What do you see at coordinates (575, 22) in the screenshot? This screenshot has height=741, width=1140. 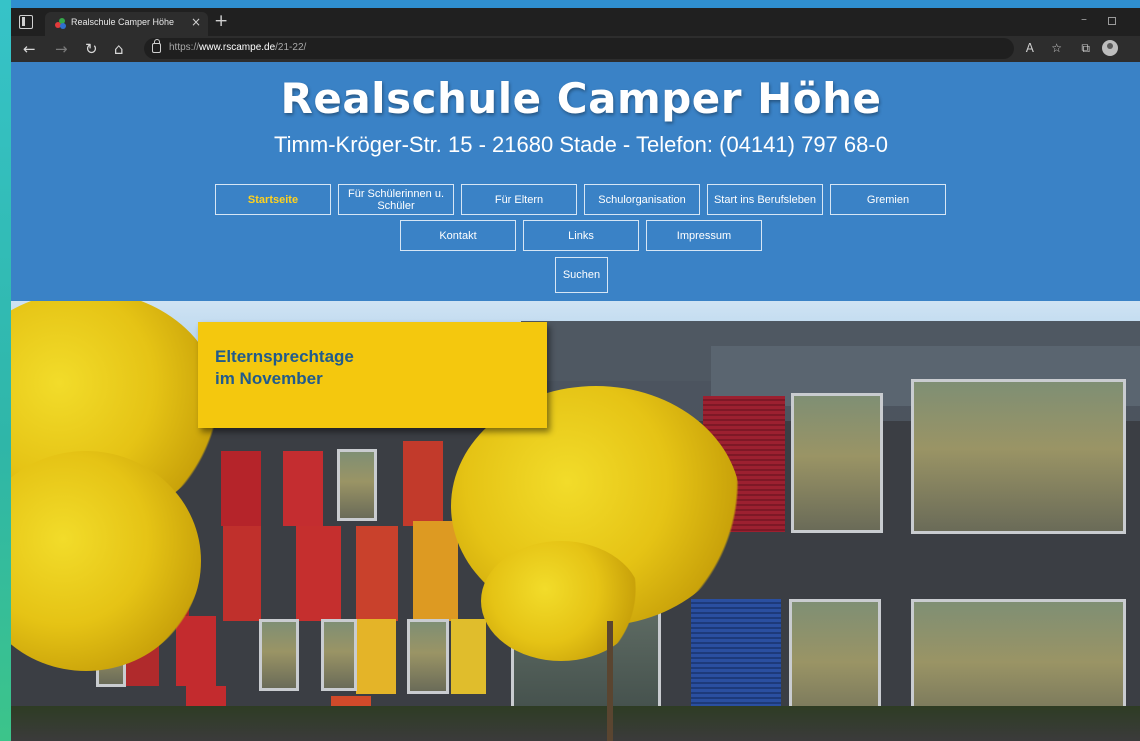 I see `tab-strip: Realschule Camper Höhe × + –` at bounding box center [575, 22].